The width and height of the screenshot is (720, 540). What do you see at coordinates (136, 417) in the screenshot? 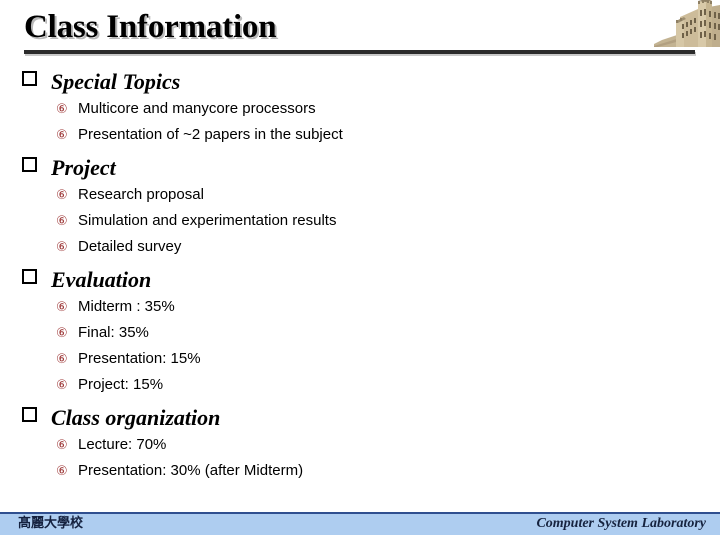
I see `section-heading-label: Class organization` at bounding box center [136, 417].